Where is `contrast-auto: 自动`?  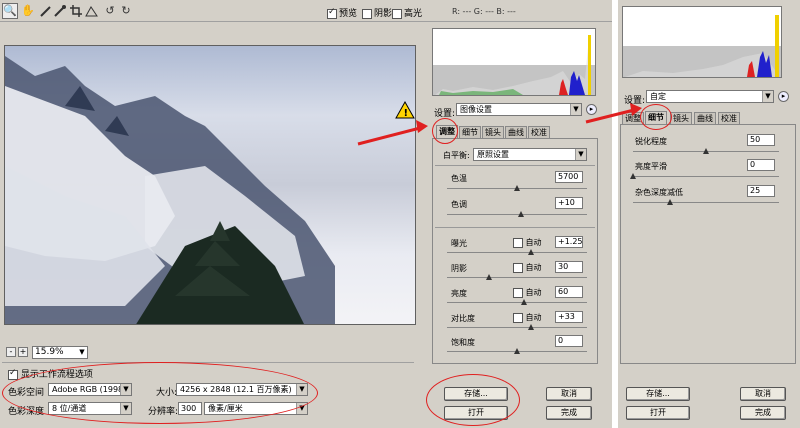
contrast-auto: 自动 is located at coordinates (527, 317).